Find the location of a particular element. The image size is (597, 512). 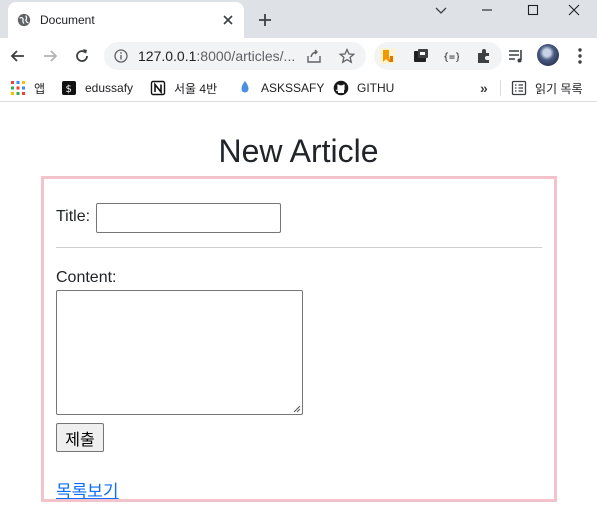

bookmark-label: ASKSSAFY is located at coordinates (293, 88).